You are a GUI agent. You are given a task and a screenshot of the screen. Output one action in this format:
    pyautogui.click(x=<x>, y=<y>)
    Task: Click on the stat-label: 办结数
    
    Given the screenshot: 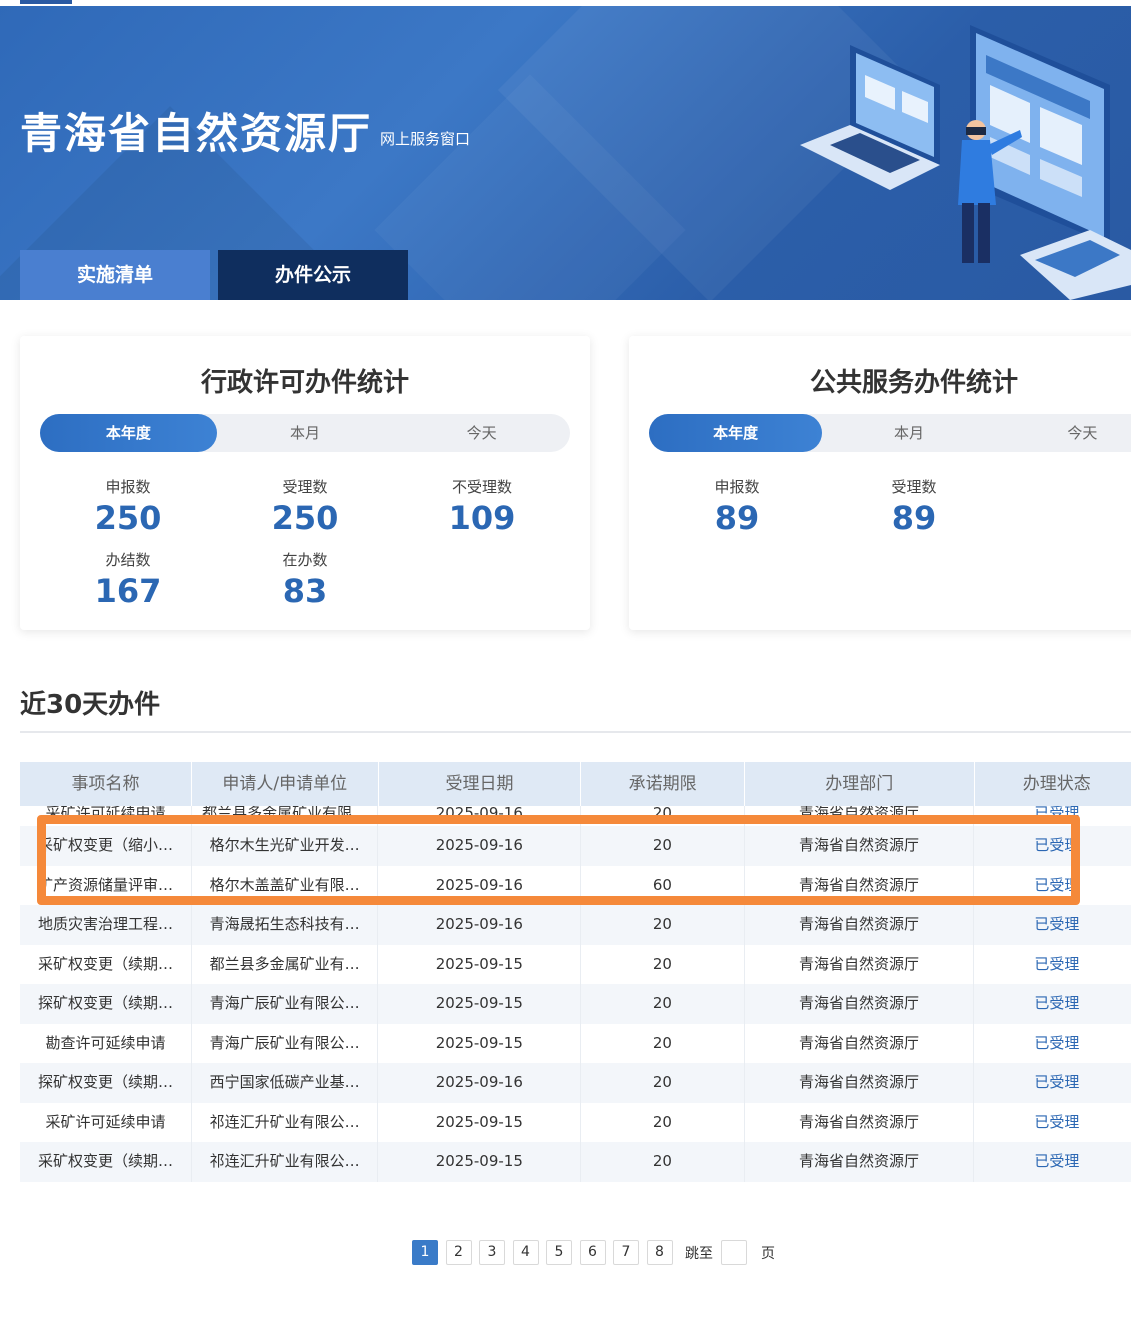 What is the action you would take?
    pyautogui.click(x=128, y=560)
    